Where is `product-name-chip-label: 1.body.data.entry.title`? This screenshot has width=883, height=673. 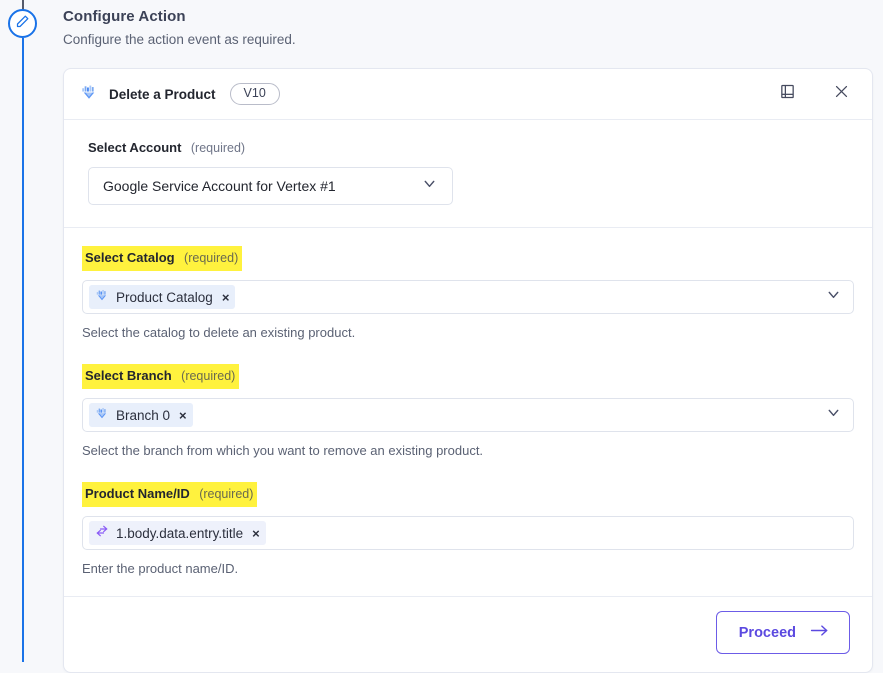
product-name-chip-label: 1.body.data.entry.title is located at coordinates (180, 533).